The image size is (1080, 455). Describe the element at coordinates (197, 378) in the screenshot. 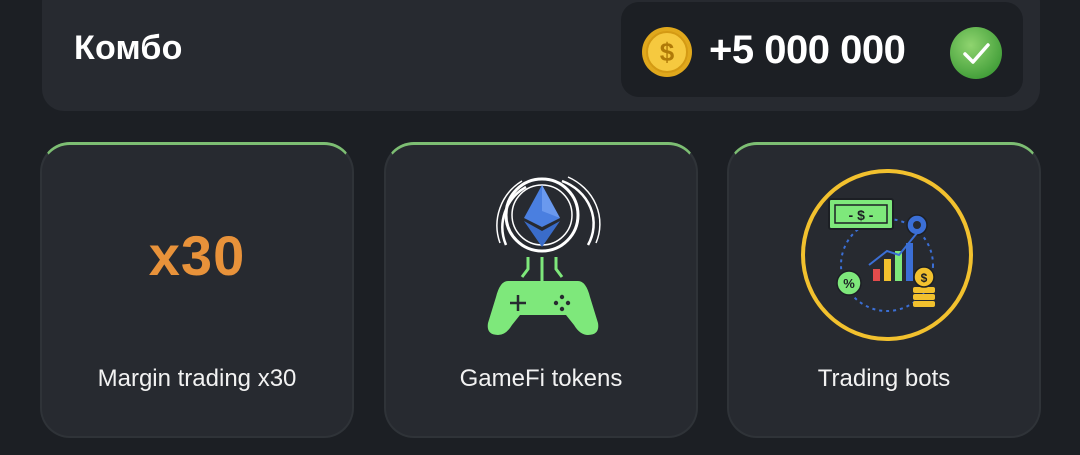

I see `card-label: Margin trading x30` at that location.